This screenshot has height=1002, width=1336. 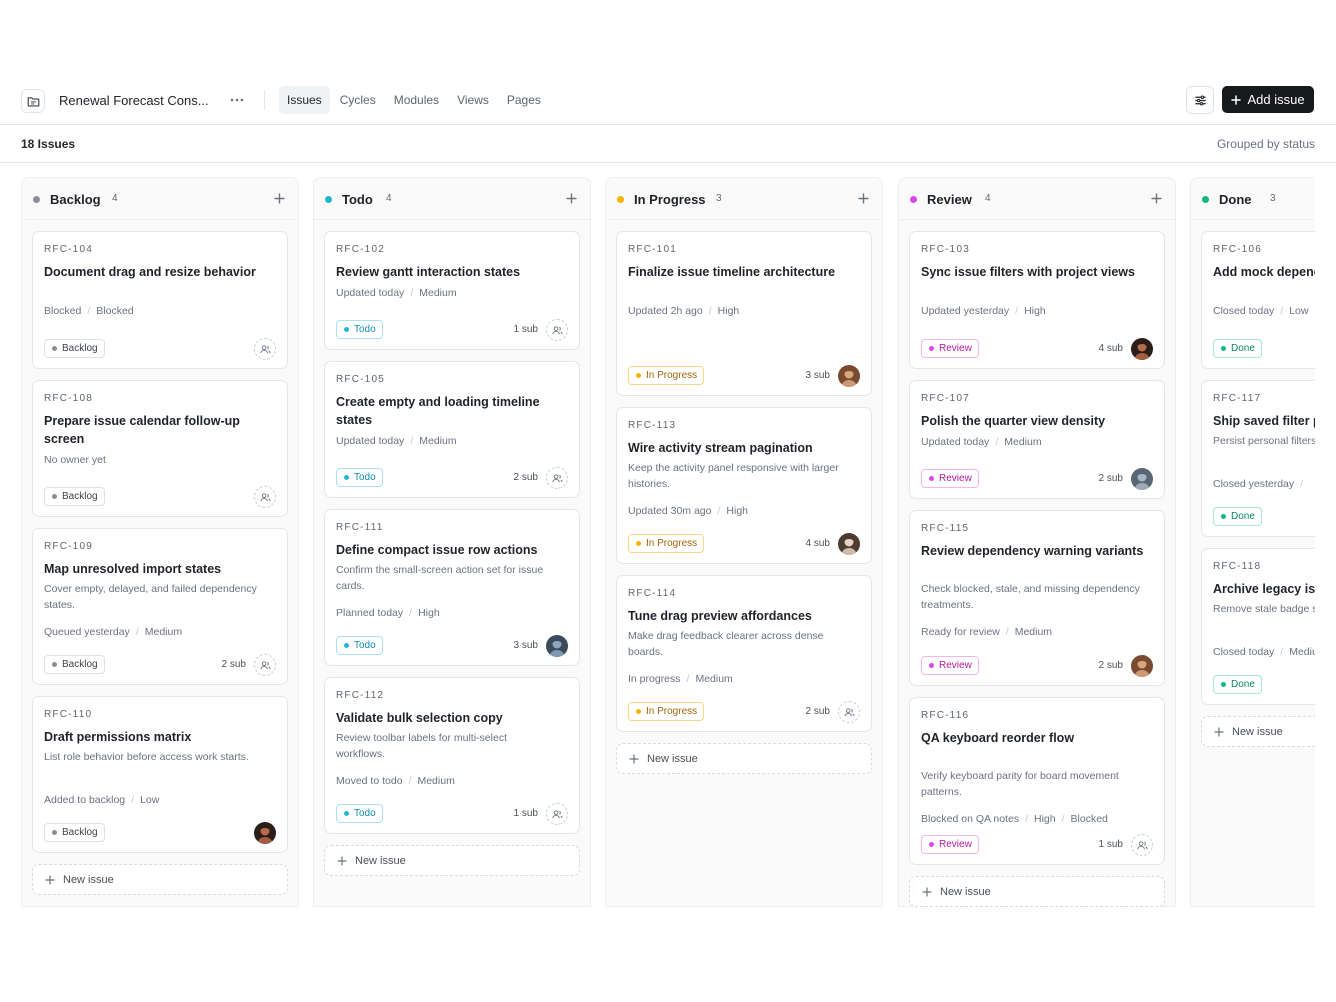 What do you see at coordinates (1261, 484) in the screenshot?
I see `issue-meta: Closed yesterday /` at bounding box center [1261, 484].